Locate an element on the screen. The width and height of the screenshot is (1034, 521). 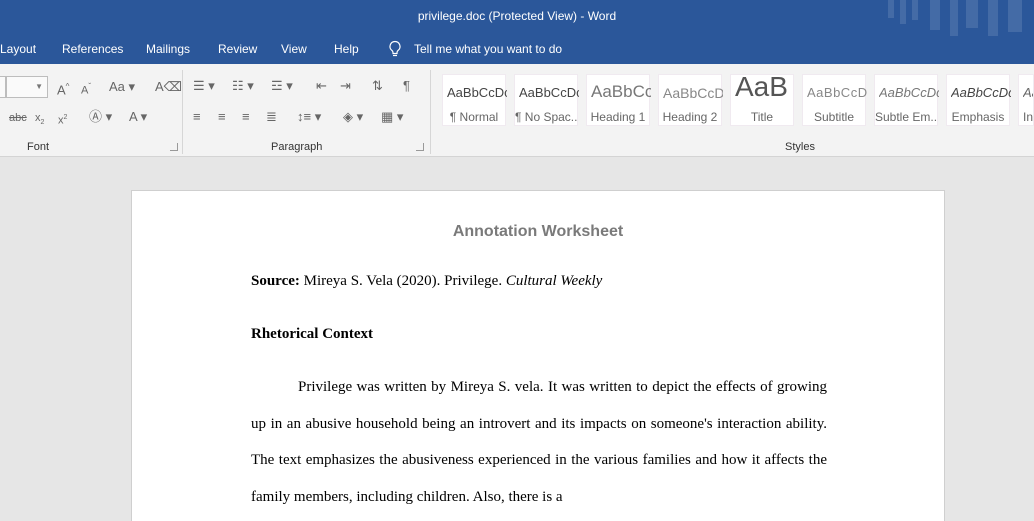
shrink-font-icon: Aˇ is located at coordinates (86, 89).